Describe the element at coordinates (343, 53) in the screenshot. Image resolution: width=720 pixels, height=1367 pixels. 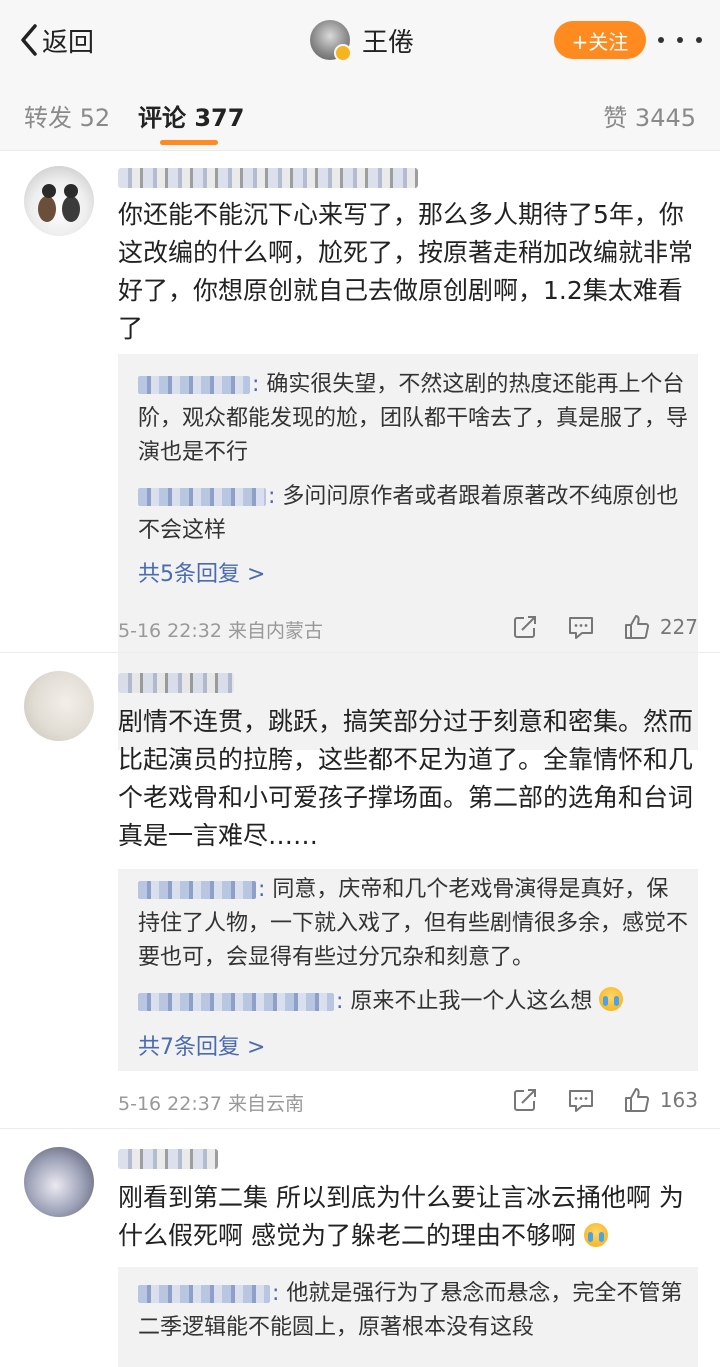
I see `verified-badge-icon` at that location.